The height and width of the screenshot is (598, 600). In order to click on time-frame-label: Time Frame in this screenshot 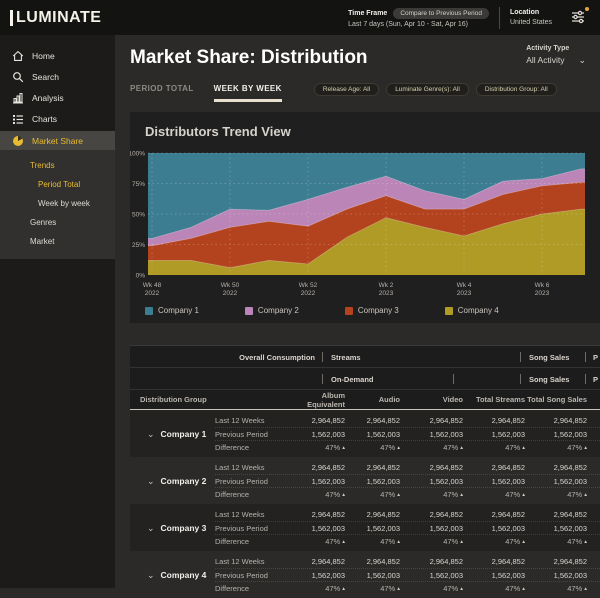, I will do `click(368, 13)`.